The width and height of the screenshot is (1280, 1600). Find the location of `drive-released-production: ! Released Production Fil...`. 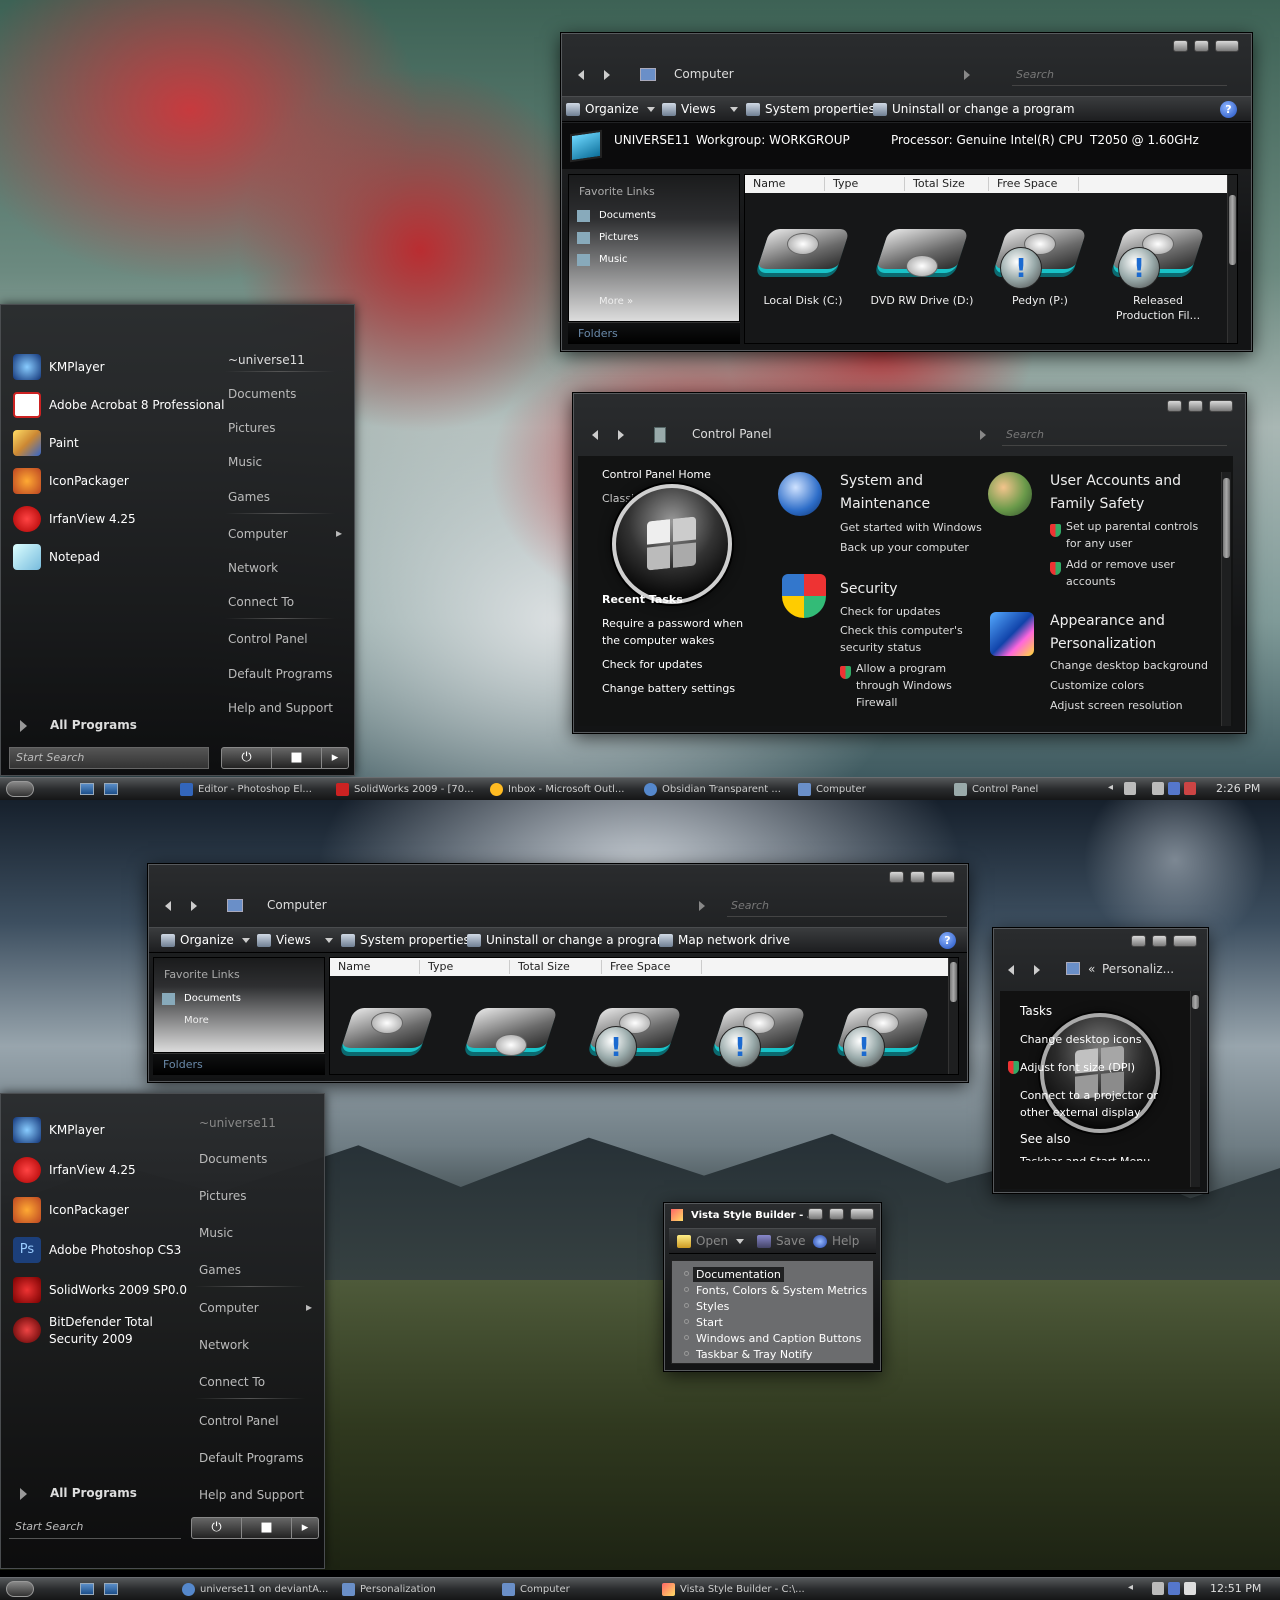

drive-released-production: ! Released Production Fil... is located at coordinates (1158, 267).